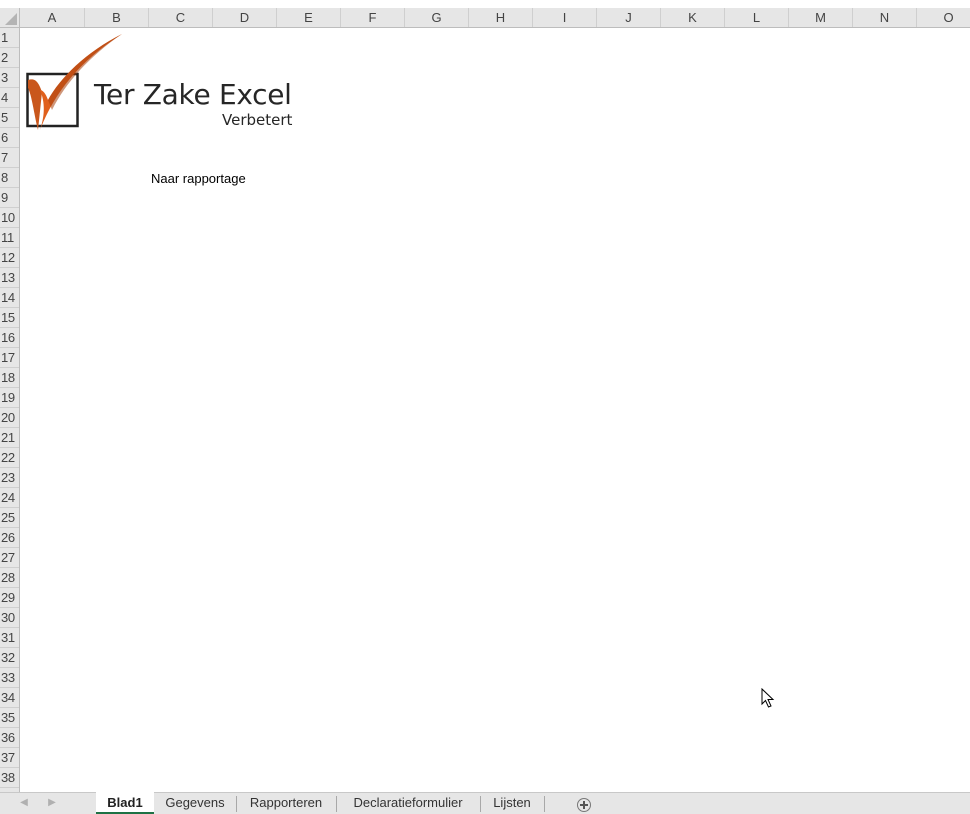  I want to click on row-header-25: 25, so click(9, 518).